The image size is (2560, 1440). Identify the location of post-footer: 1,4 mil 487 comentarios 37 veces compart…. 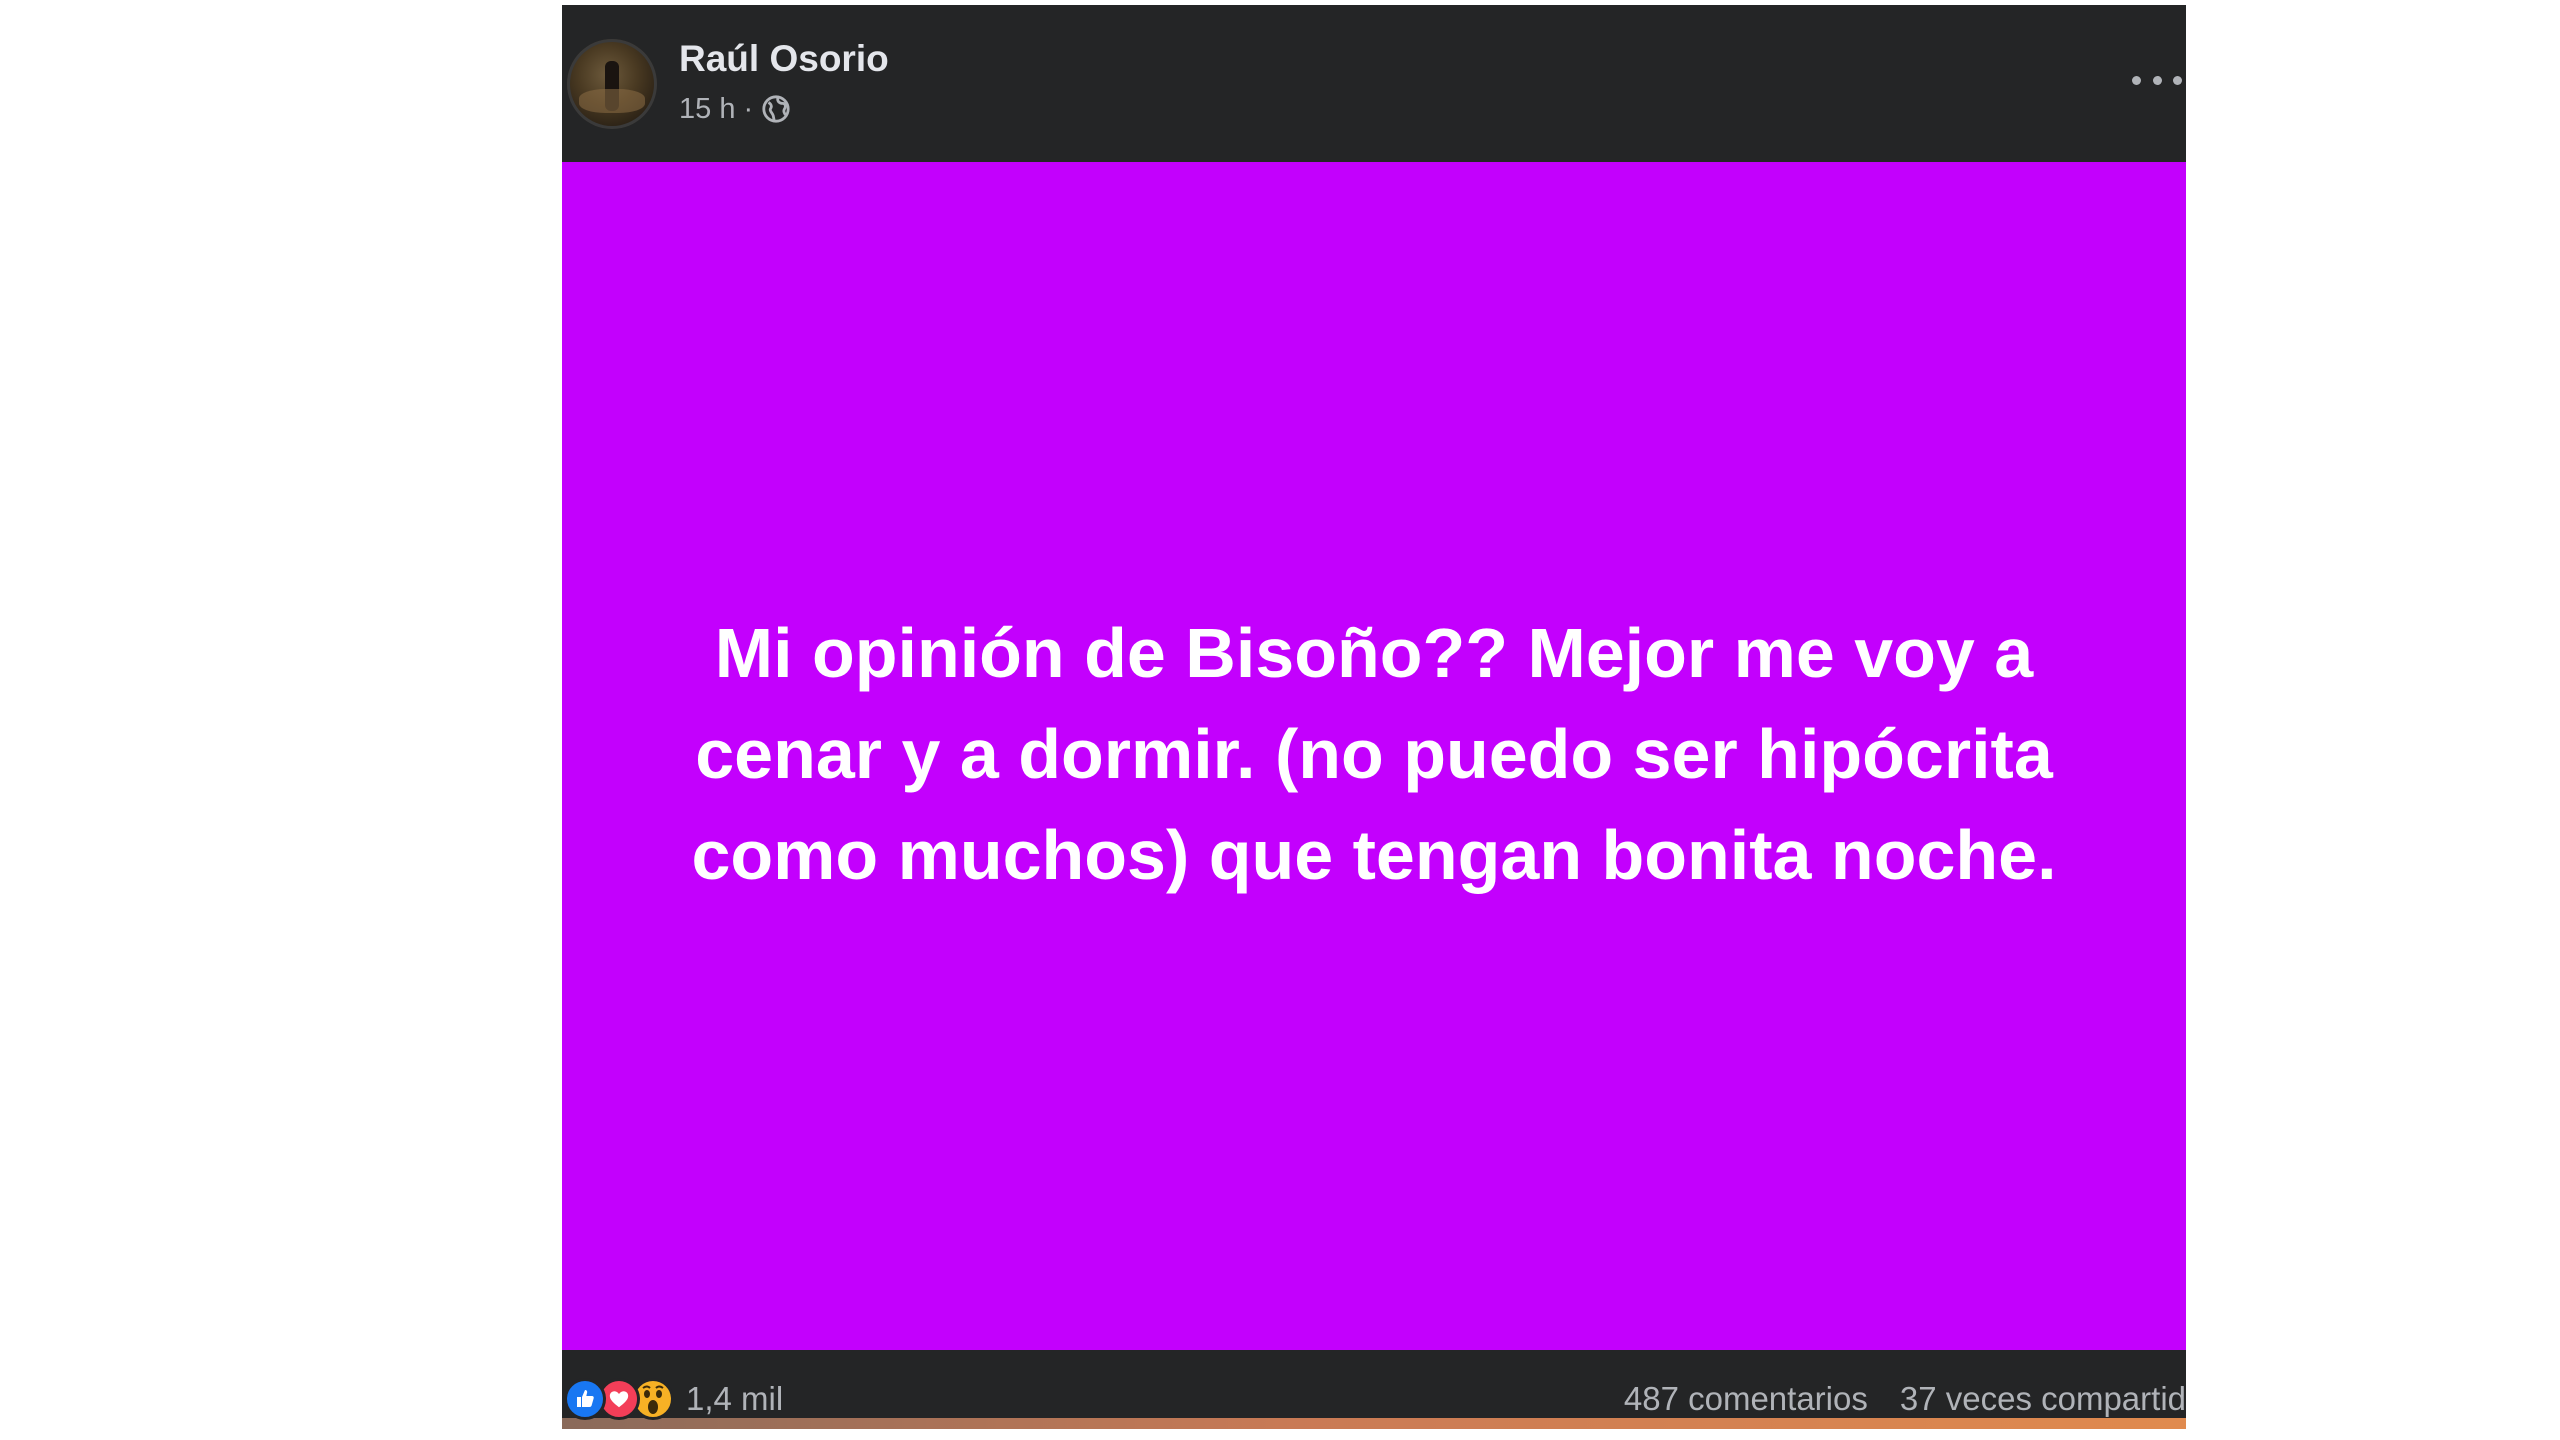
(1374, 1385).